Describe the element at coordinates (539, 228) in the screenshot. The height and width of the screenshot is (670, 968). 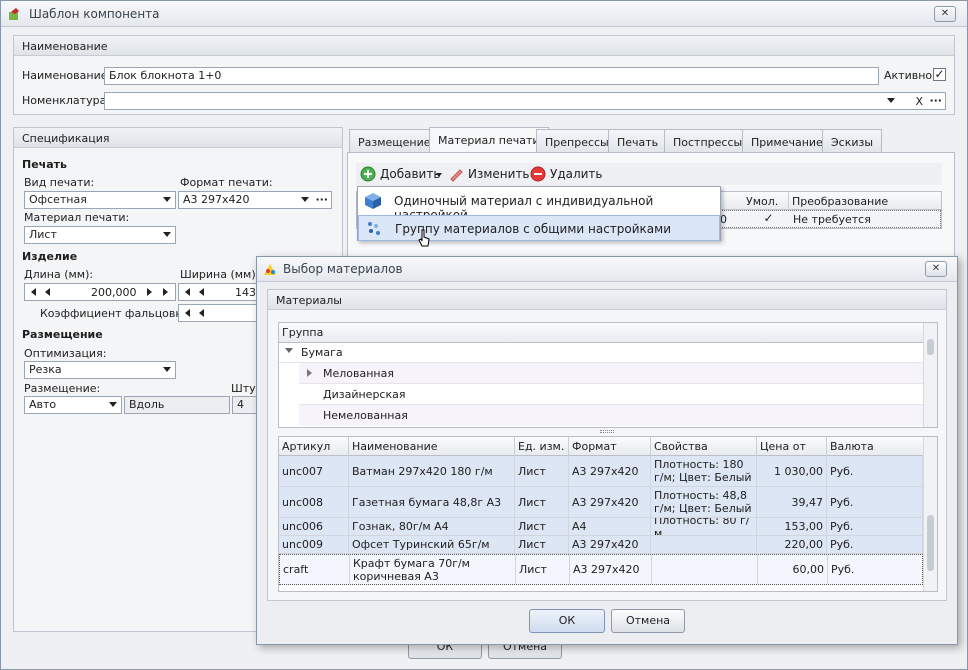
I see `menu-item-material-group: Группу материалов с общими настройками` at that location.